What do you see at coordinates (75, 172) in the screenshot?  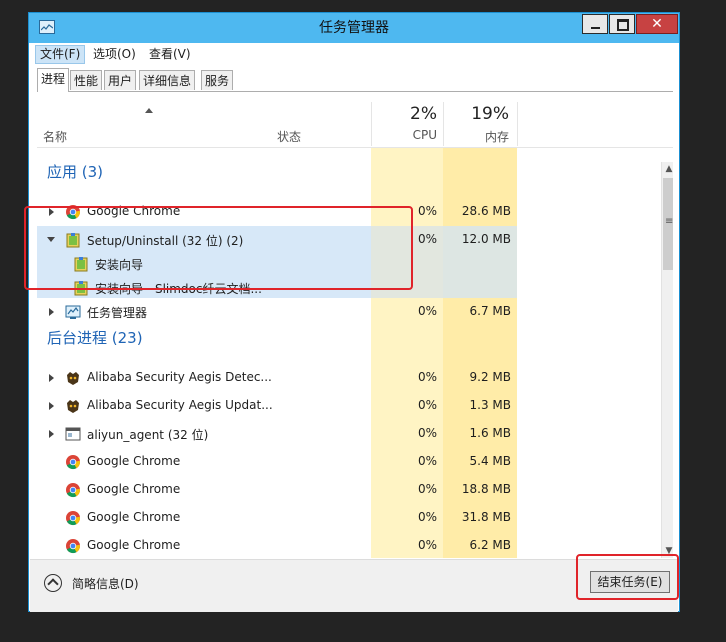 I see `group-apps-title: 应用 (3)` at bounding box center [75, 172].